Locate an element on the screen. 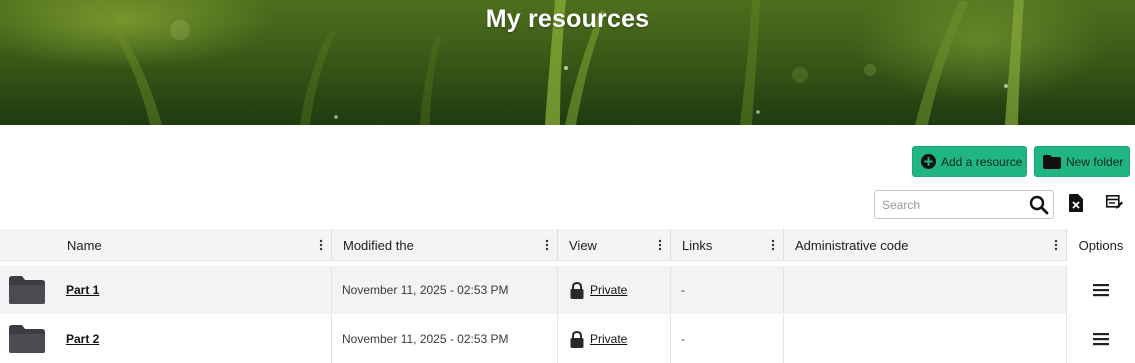 This screenshot has height=363, width=1135. search-box is located at coordinates (964, 204).